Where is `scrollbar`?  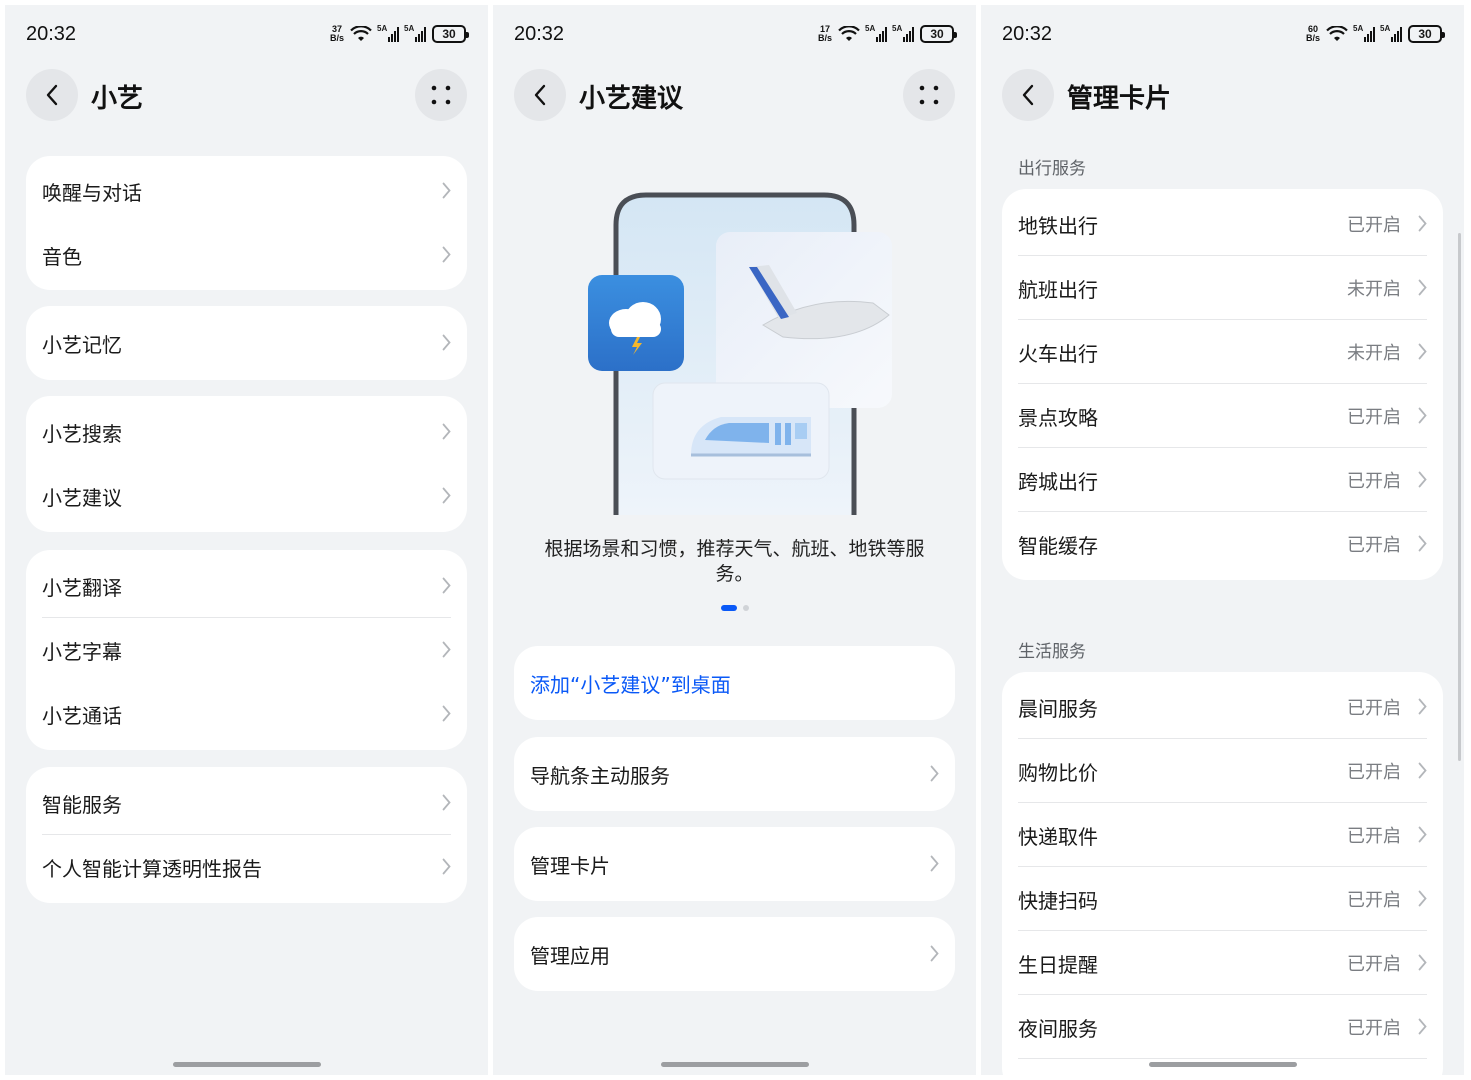
scrollbar is located at coordinates (1459, 497).